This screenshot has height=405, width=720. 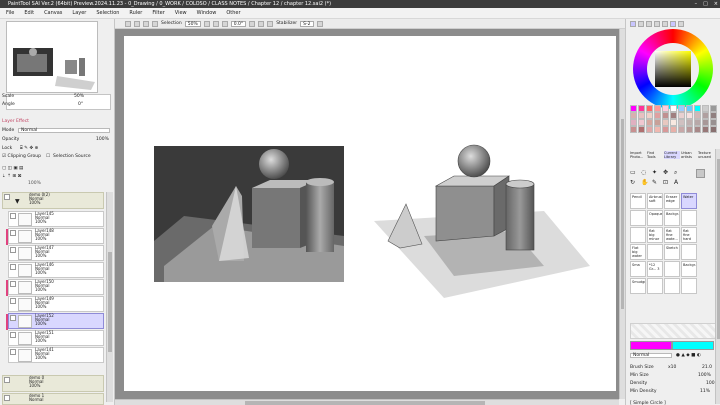 I want to click on layer-effect-toggle: Layer Effect, so click(x=56, y=121).